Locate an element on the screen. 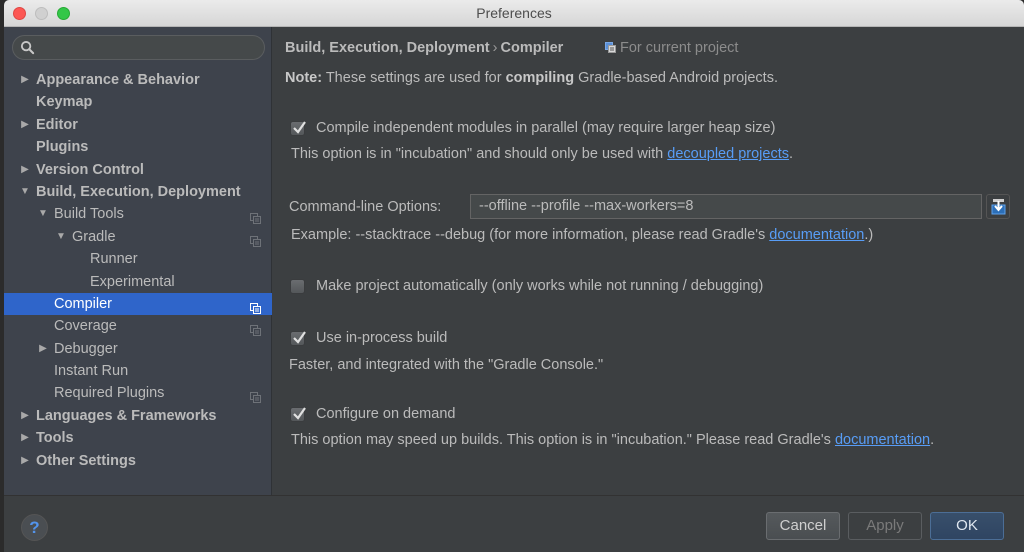 Image resolution: width=1024 pixels, height=552 pixels. window-title: Preferences is located at coordinates (514, 13).